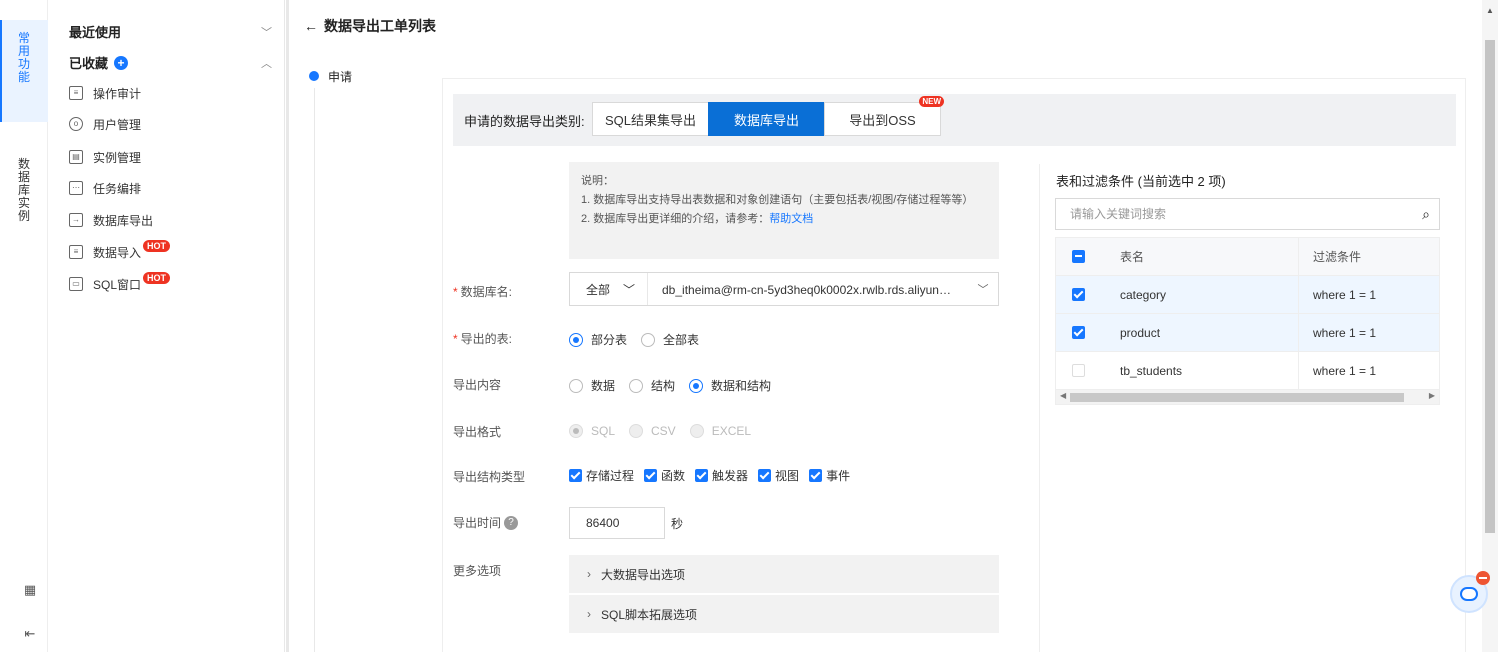 The image size is (1502, 652). Describe the element at coordinates (778, 475) in the screenshot. I see `checkbox-view: 视图` at that location.